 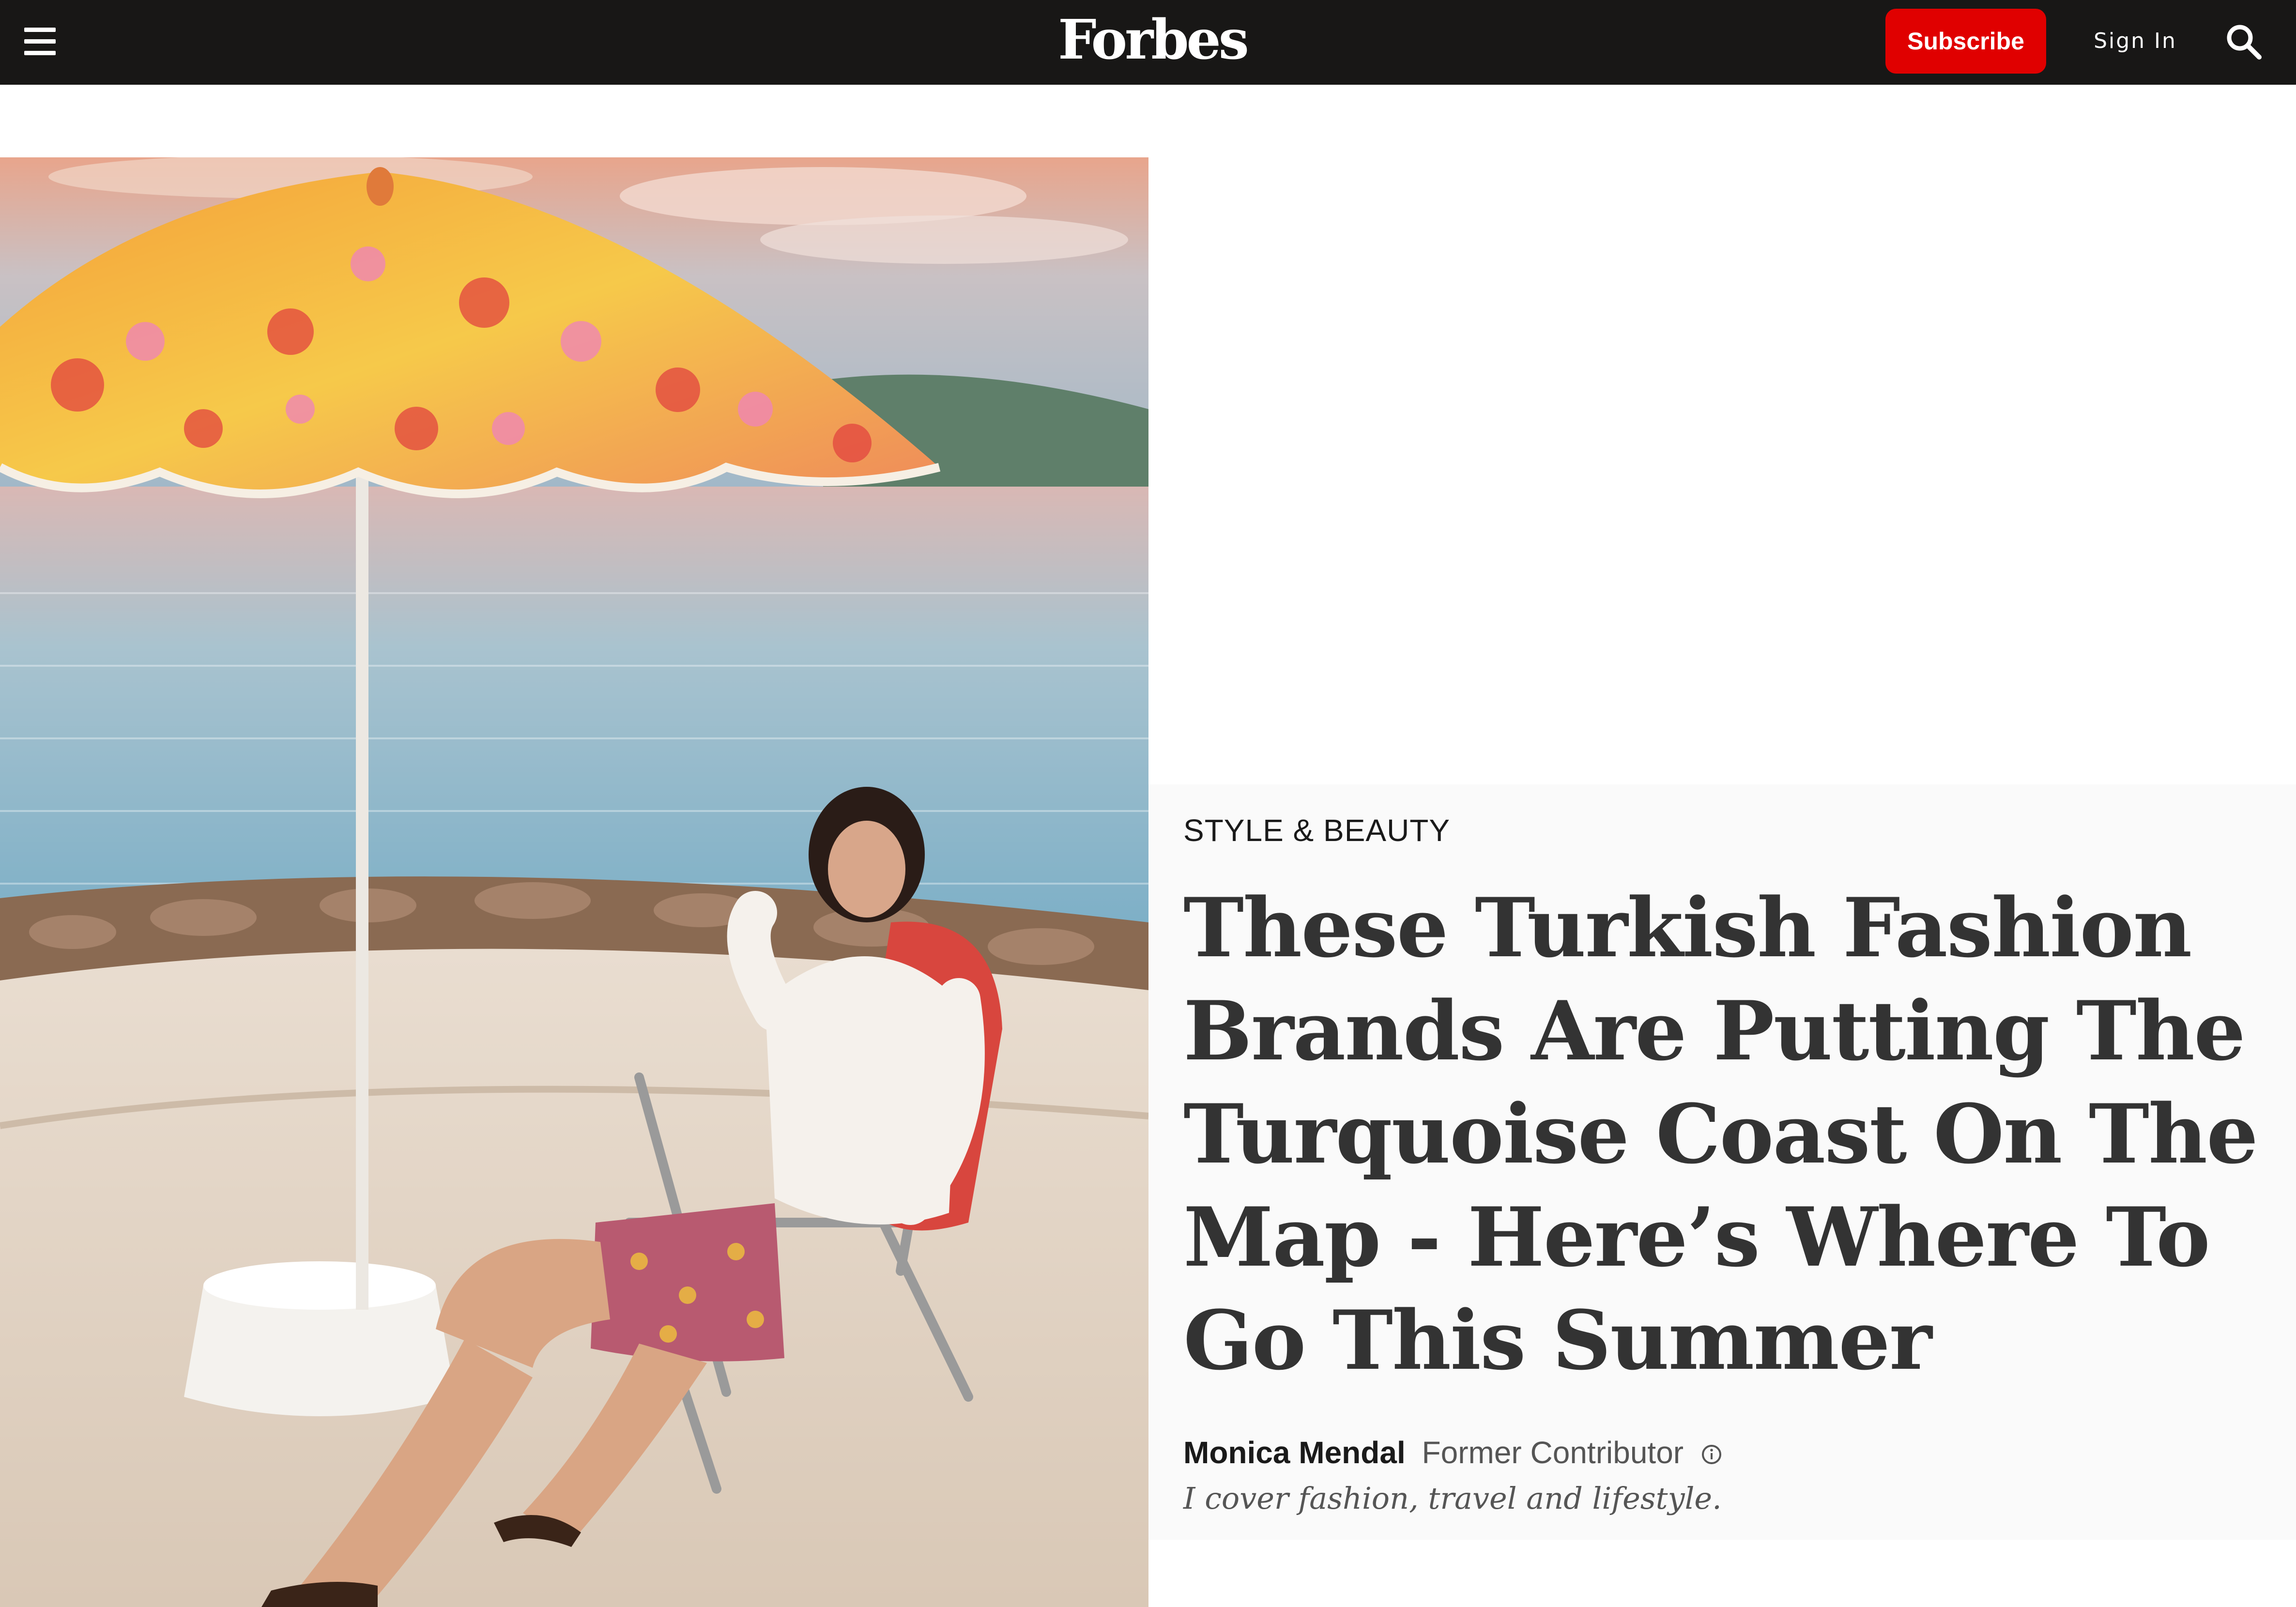 I want to click on top-navigation-bar: Forbes Subscribe Sign In, so click(x=1148, y=42).